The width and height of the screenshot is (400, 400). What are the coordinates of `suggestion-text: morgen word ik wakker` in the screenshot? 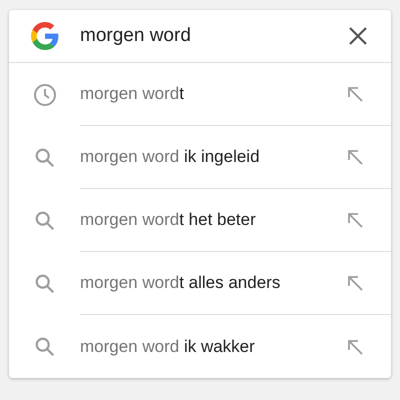 It's located at (168, 347).